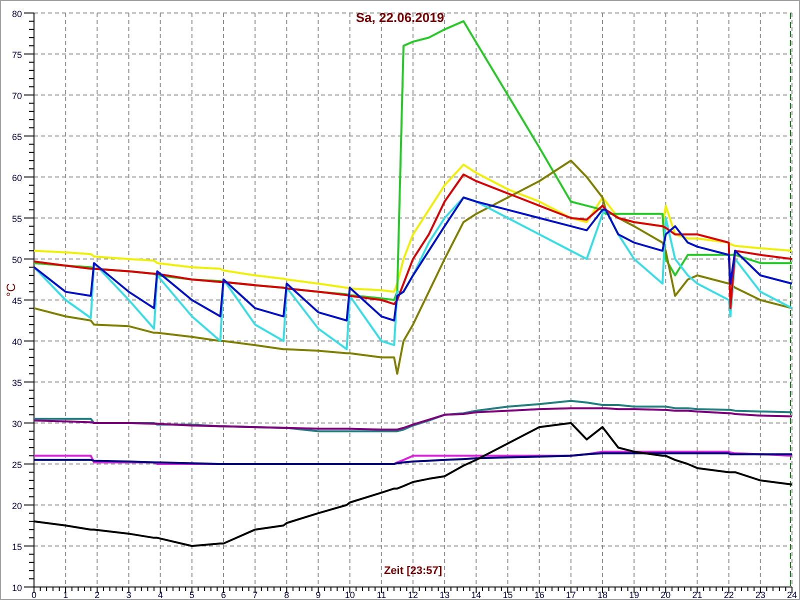 This screenshot has height=600, width=800. What do you see at coordinates (287, 594) in the screenshot?
I see `tick-label: 8` at bounding box center [287, 594].